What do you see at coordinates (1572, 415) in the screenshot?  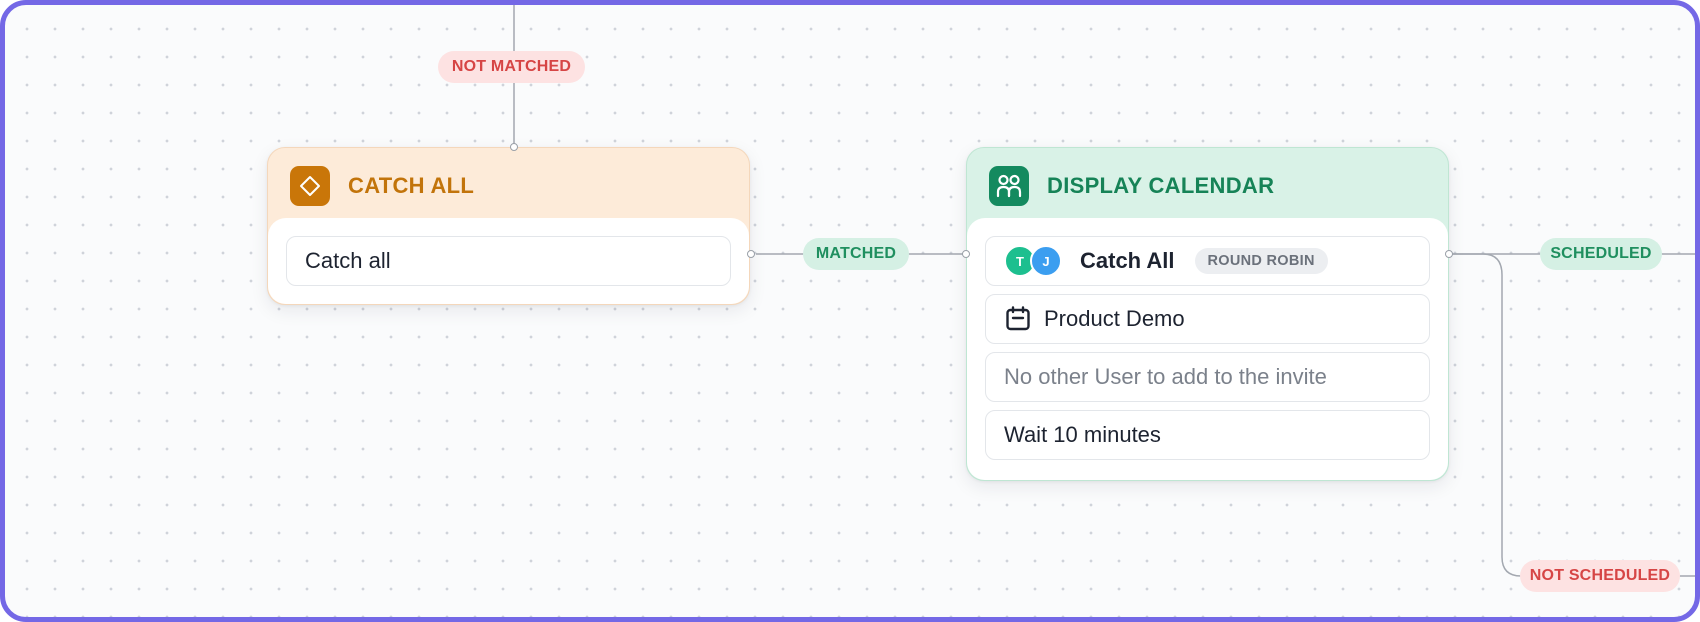 I see `edge-not-scheduled` at bounding box center [1572, 415].